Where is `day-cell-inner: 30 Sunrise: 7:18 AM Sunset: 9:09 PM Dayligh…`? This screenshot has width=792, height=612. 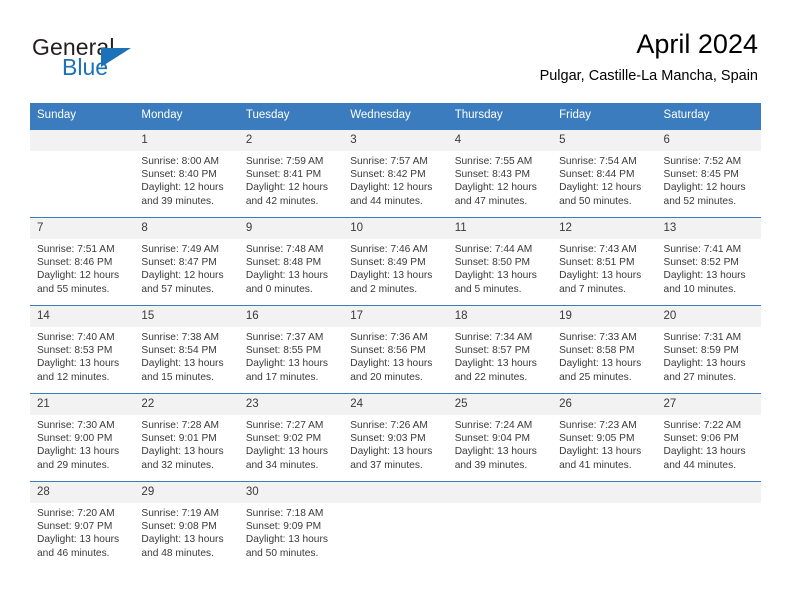 day-cell-inner: 30 Sunrise: 7:18 AM Sunset: 9:09 PM Dayligh… is located at coordinates (291, 525).